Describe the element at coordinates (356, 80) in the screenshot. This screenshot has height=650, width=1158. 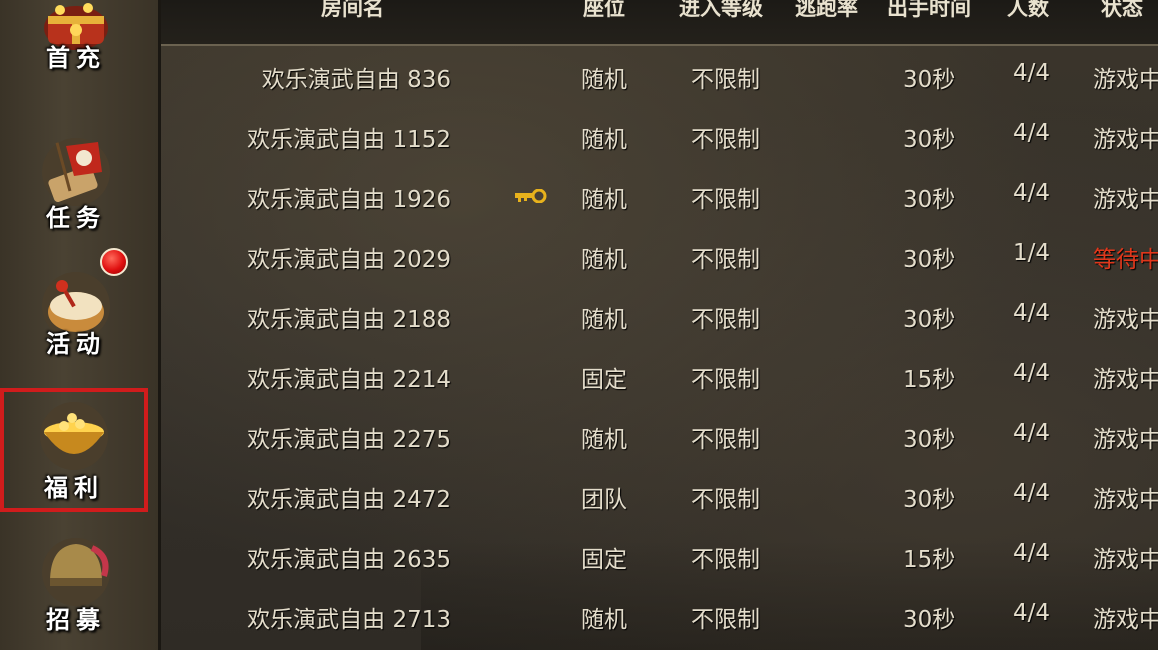
I see `room-name: 欢乐演武自由 836` at that location.